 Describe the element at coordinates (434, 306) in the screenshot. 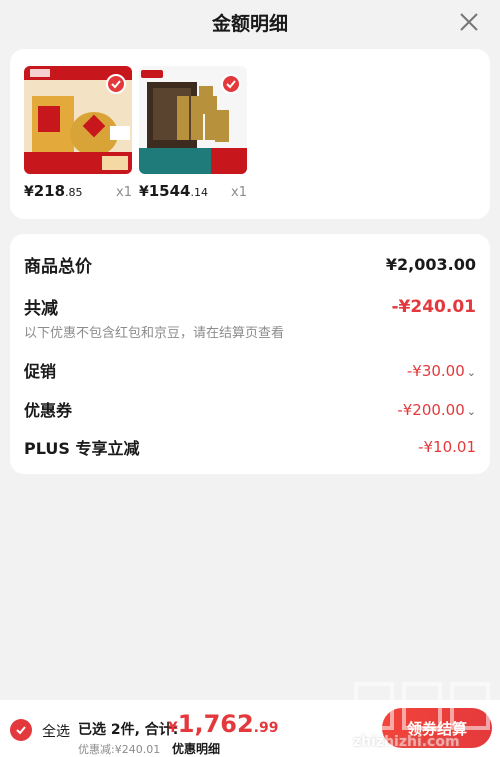

I see `reduce-value: -¥240.01` at that location.